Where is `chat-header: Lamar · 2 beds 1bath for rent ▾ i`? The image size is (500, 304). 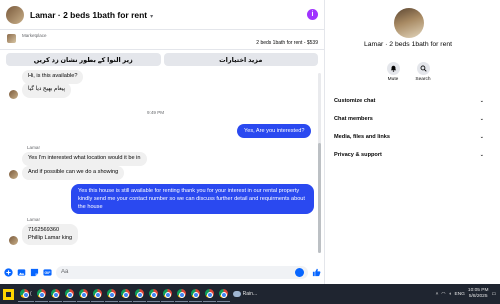
chat-header: Lamar · 2 beds 1bath for rent ▾ i is located at coordinates (162, 15).